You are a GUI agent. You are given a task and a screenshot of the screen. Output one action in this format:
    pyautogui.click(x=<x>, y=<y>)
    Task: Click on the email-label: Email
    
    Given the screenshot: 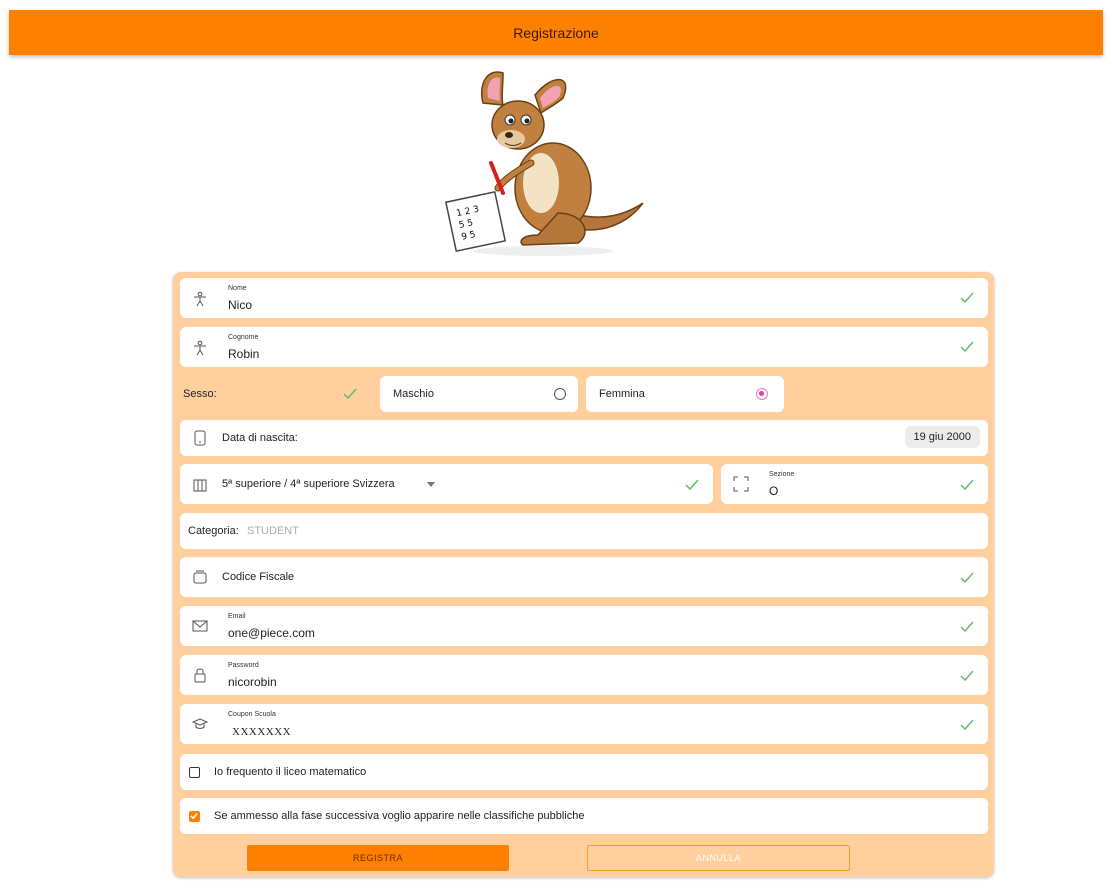 What is the action you would take?
    pyautogui.click(x=237, y=616)
    